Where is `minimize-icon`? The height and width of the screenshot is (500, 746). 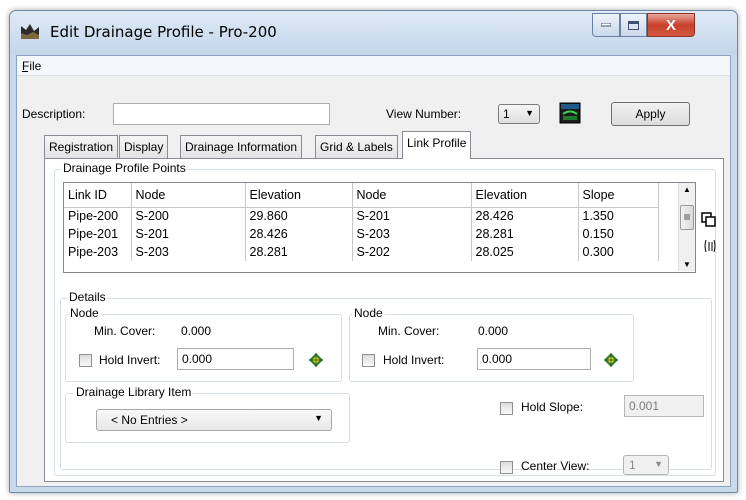 minimize-icon is located at coordinates (606, 25).